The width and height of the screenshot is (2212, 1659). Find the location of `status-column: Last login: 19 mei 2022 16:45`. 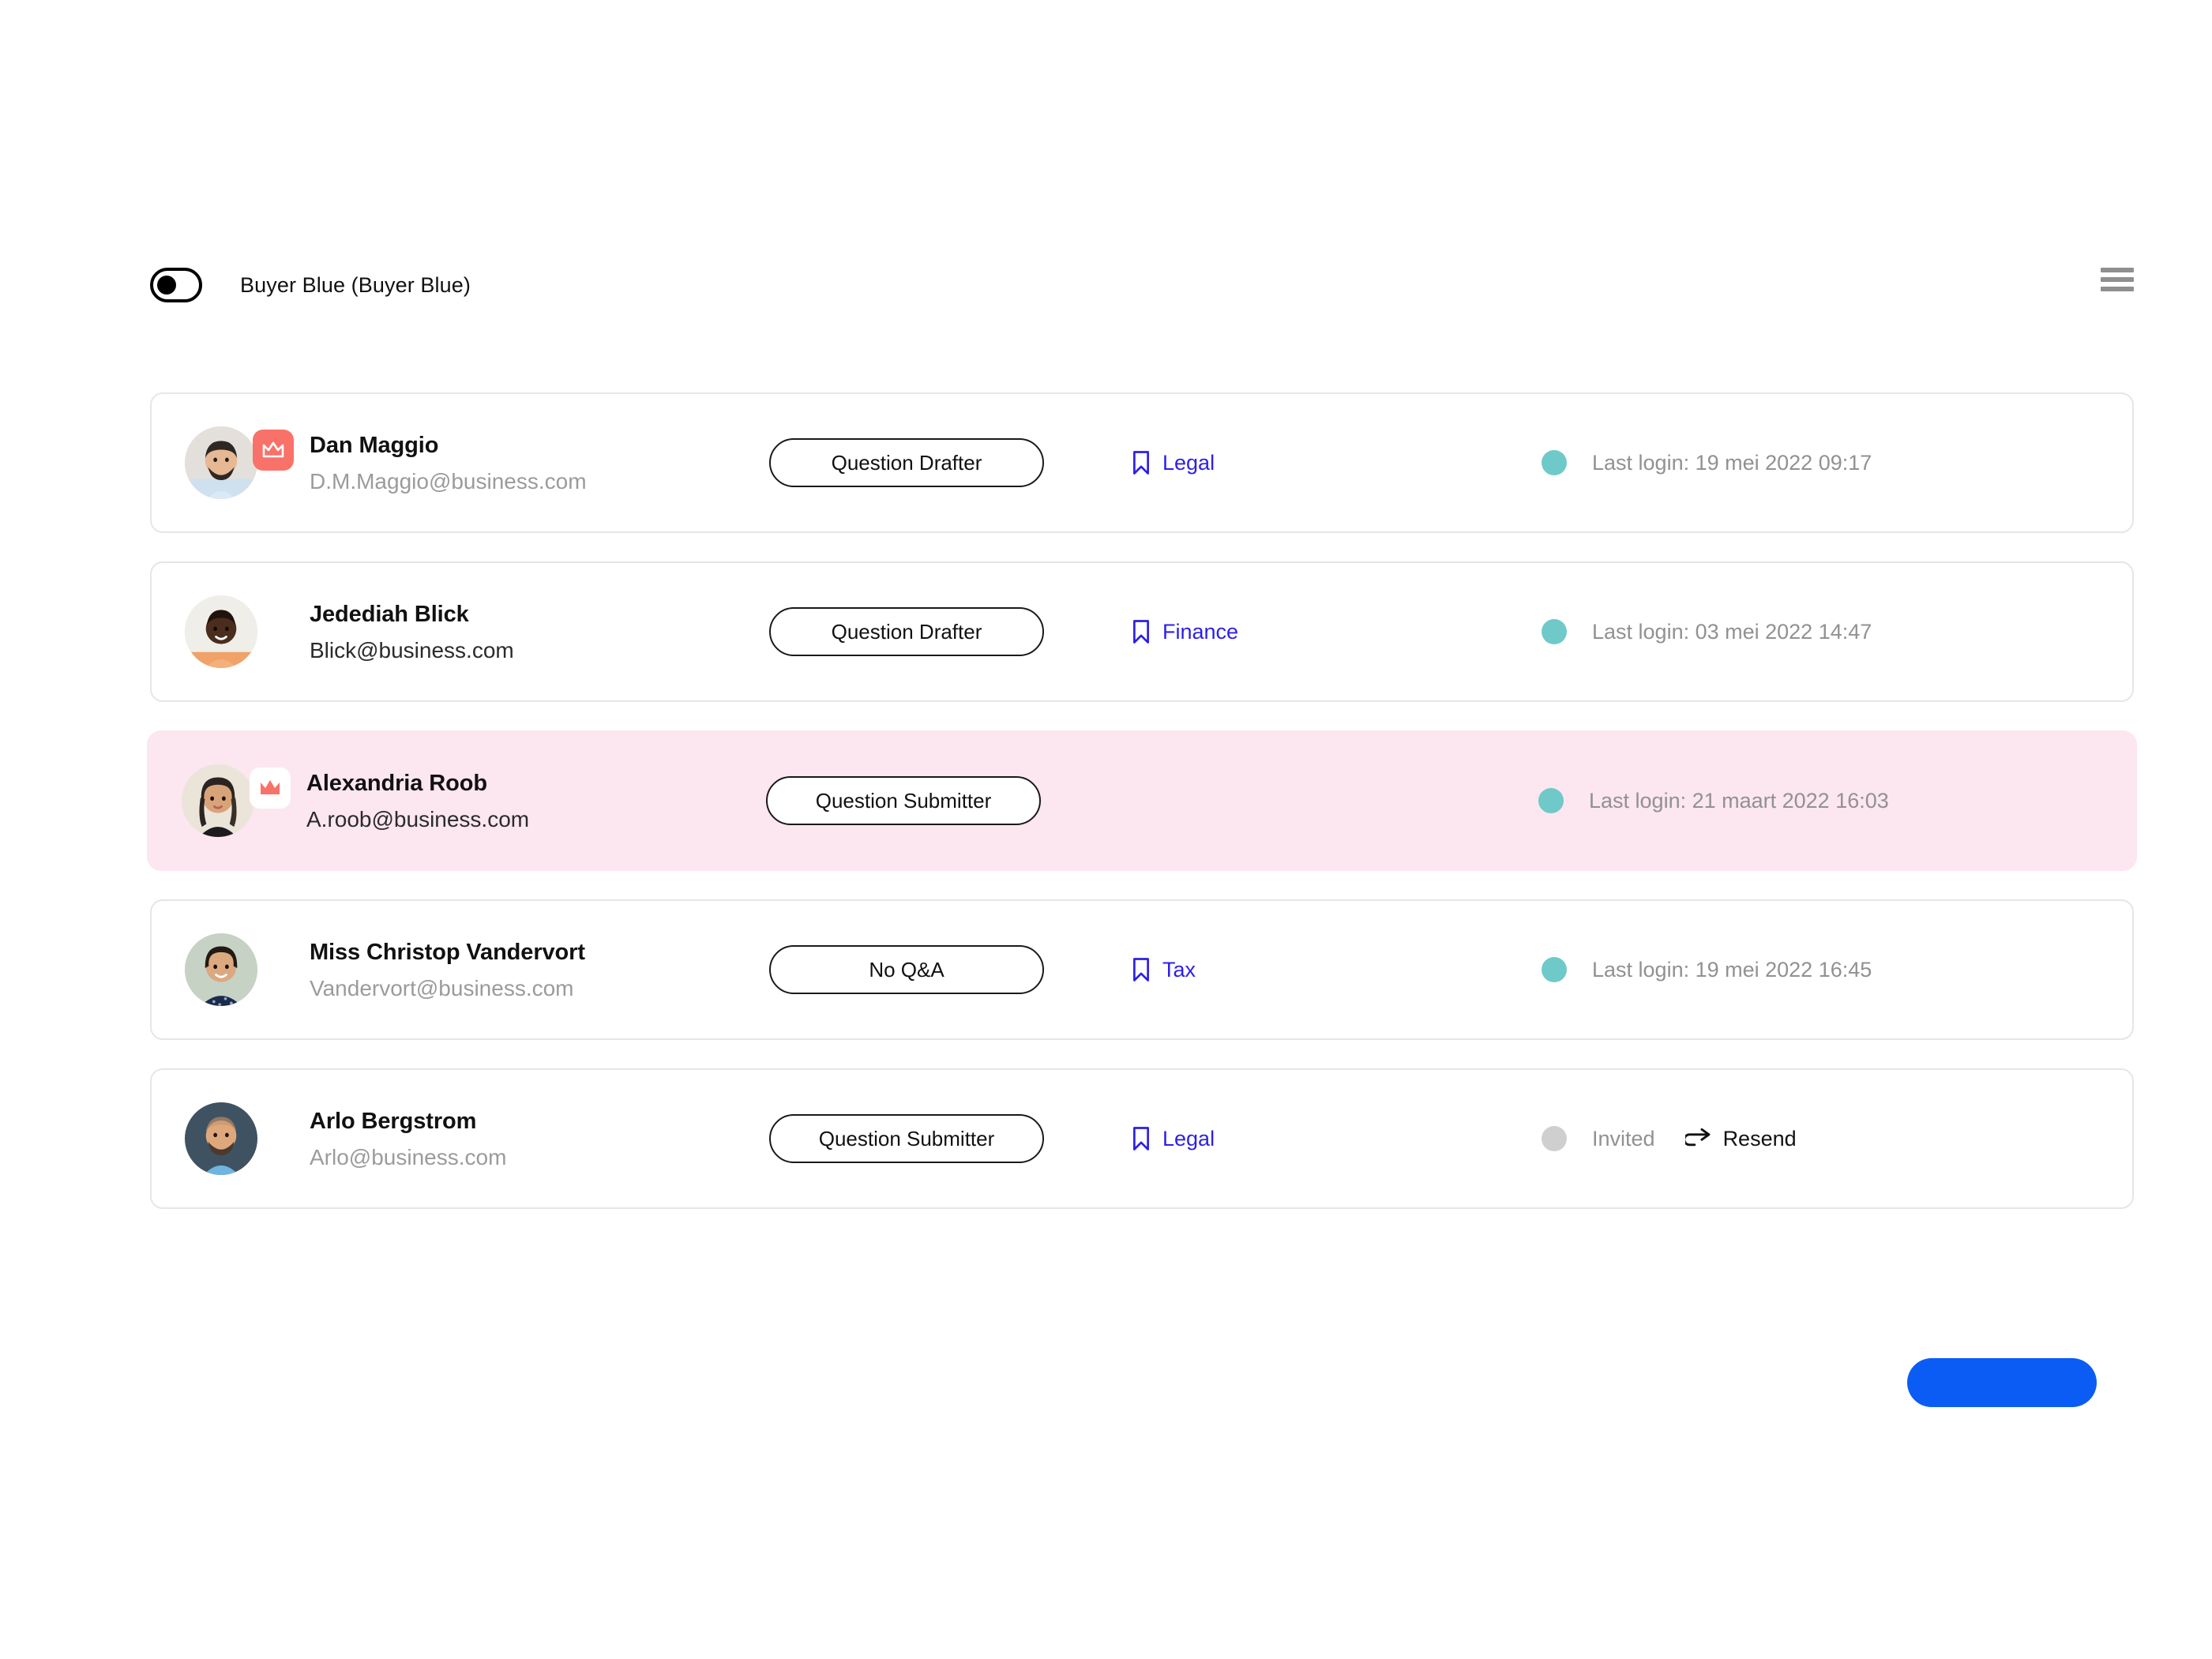

status-column: Last login: 19 mei 2022 16:45 is located at coordinates (1813, 969).